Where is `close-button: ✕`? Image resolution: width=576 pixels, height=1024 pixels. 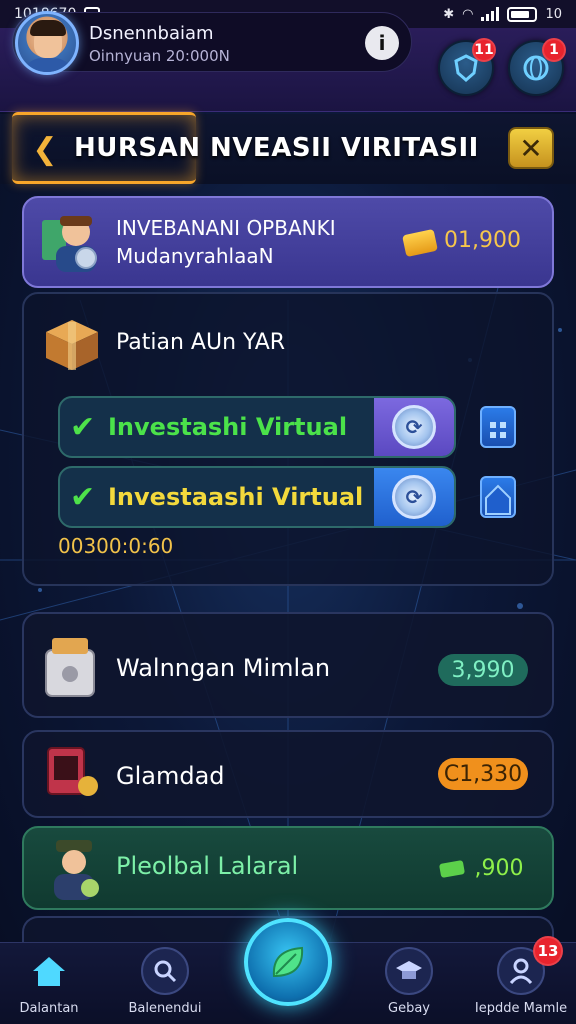 close-button: ✕ is located at coordinates (531, 148).